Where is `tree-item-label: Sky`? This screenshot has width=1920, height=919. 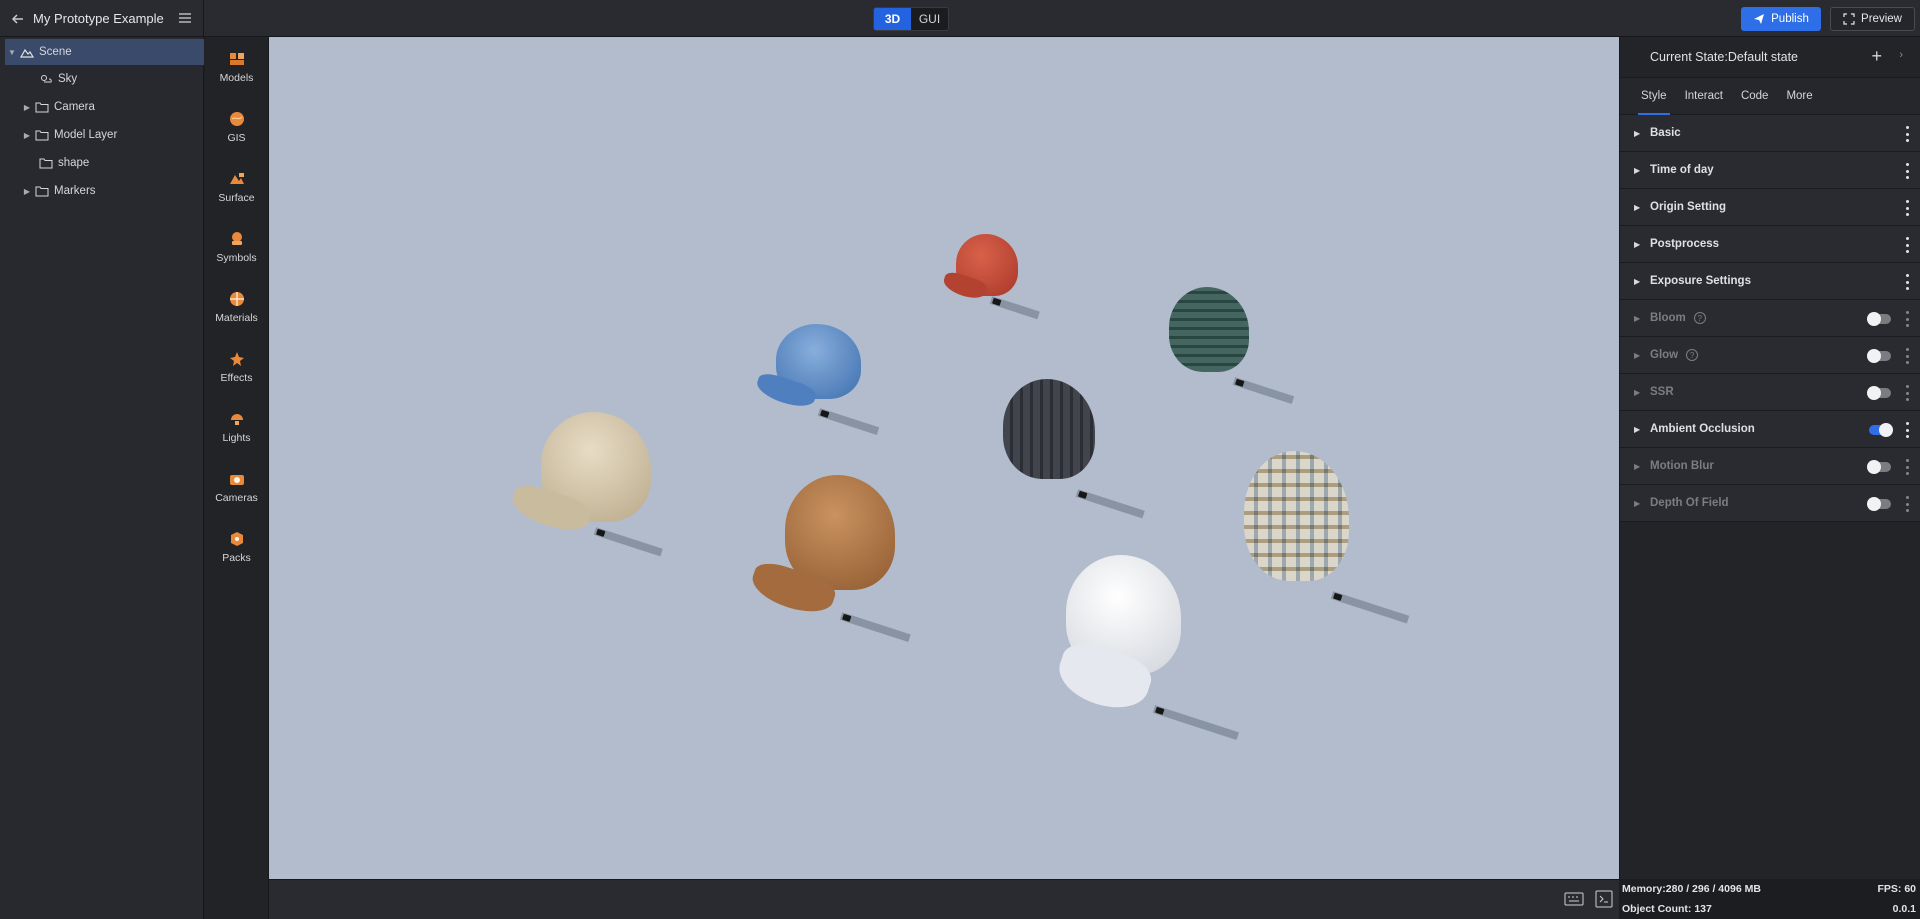 tree-item-label: Sky is located at coordinates (68, 79).